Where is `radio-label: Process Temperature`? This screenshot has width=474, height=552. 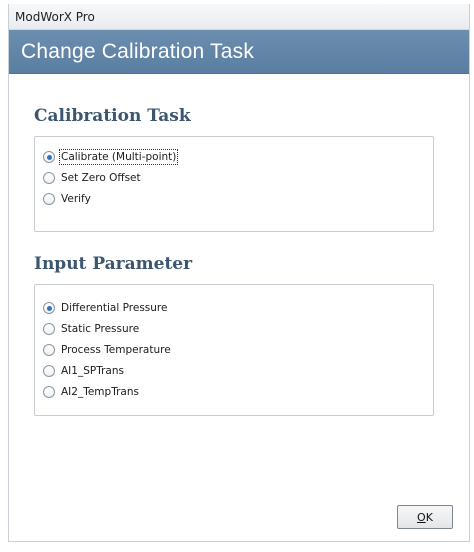
radio-label: Process Temperature is located at coordinates (116, 350).